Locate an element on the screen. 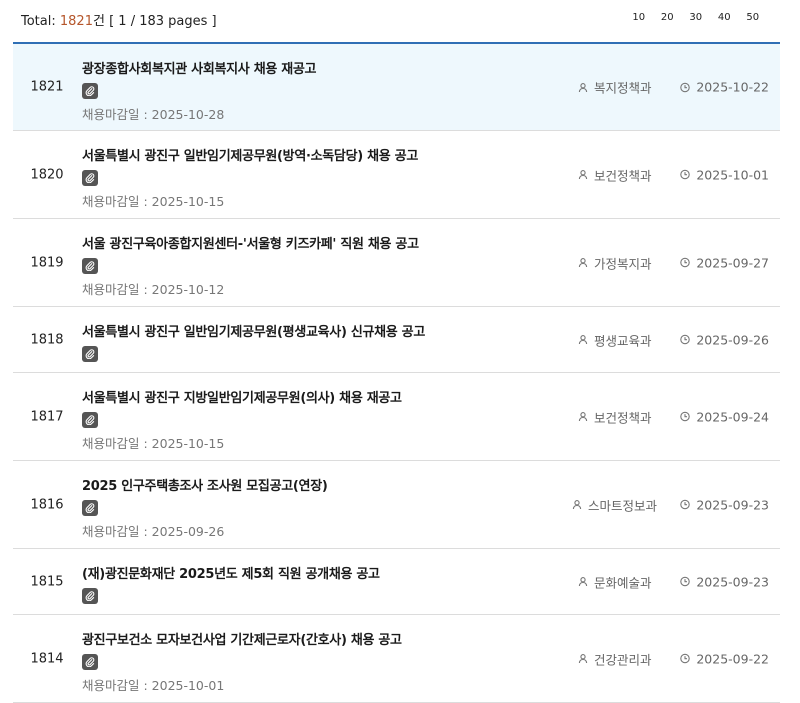 The height and width of the screenshot is (703, 800). date-label: 2025-10-22 is located at coordinates (732, 87).